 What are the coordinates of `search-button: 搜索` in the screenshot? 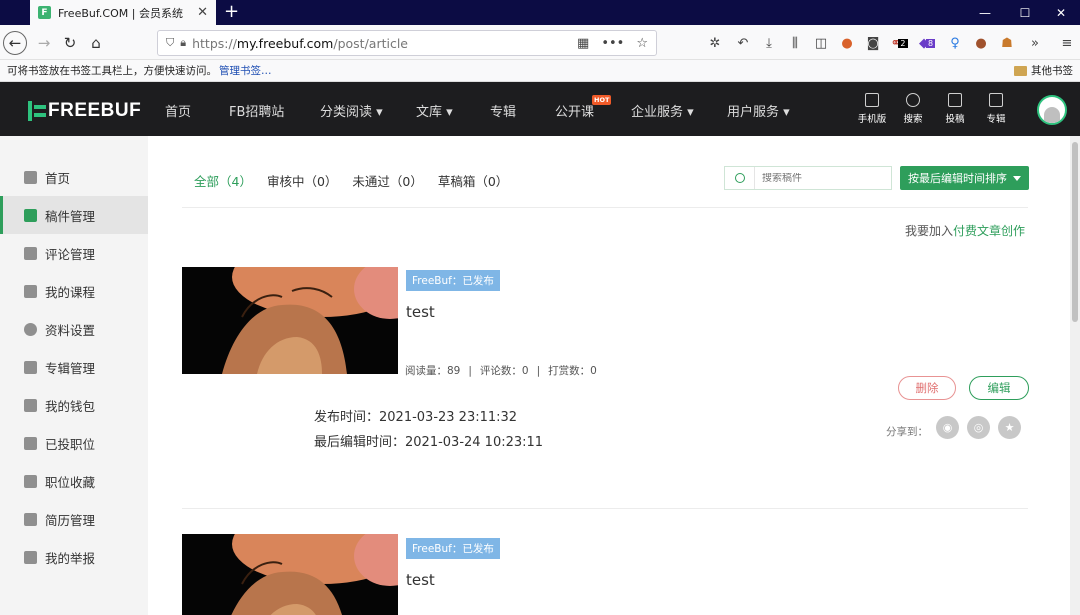 It's located at (913, 109).